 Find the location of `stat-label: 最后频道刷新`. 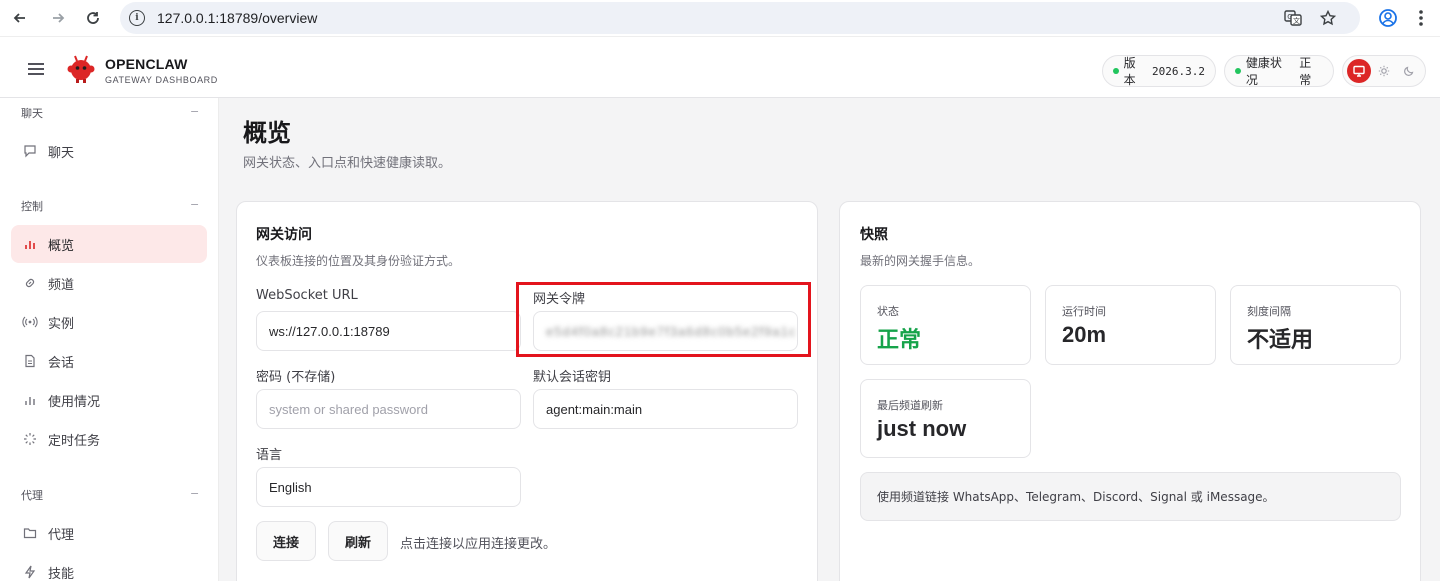

stat-label: 最后频道刷新 is located at coordinates (910, 405).